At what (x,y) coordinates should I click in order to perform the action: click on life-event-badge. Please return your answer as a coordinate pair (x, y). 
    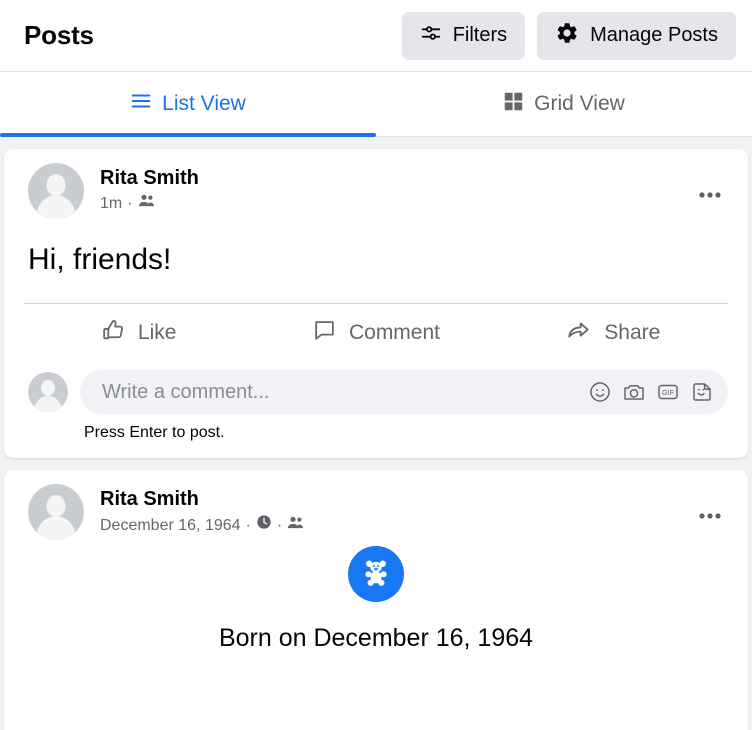
    Looking at the image, I should click on (376, 574).